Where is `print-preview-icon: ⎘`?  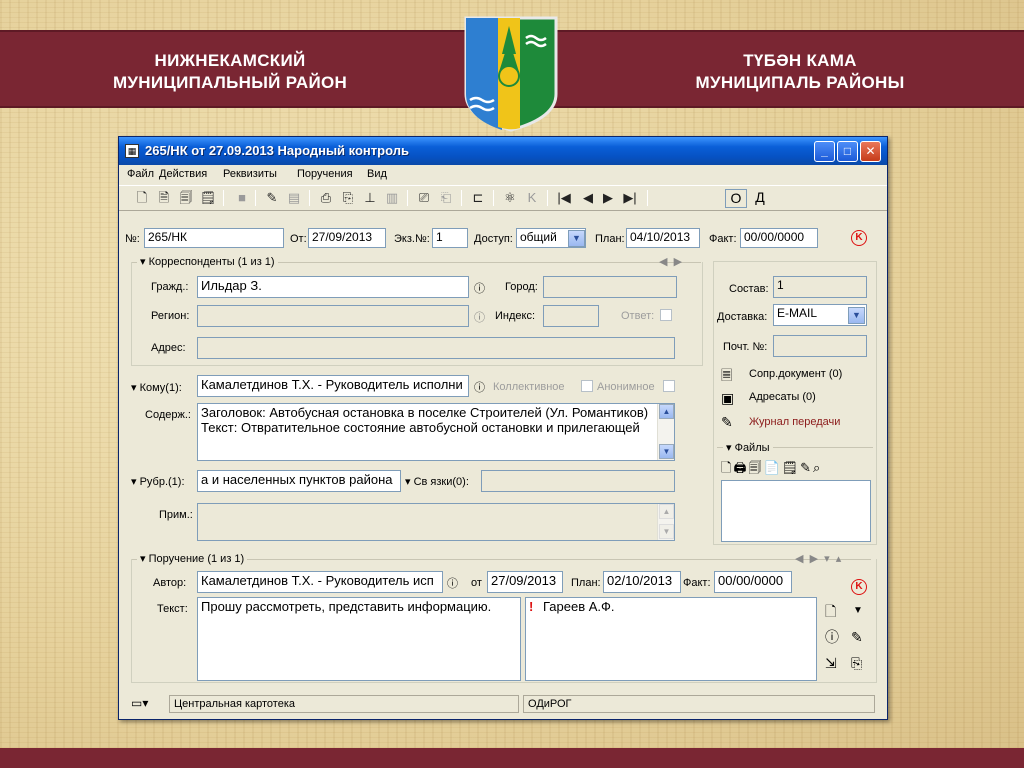
print-preview-icon: ⎘ is located at coordinates (348, 198).